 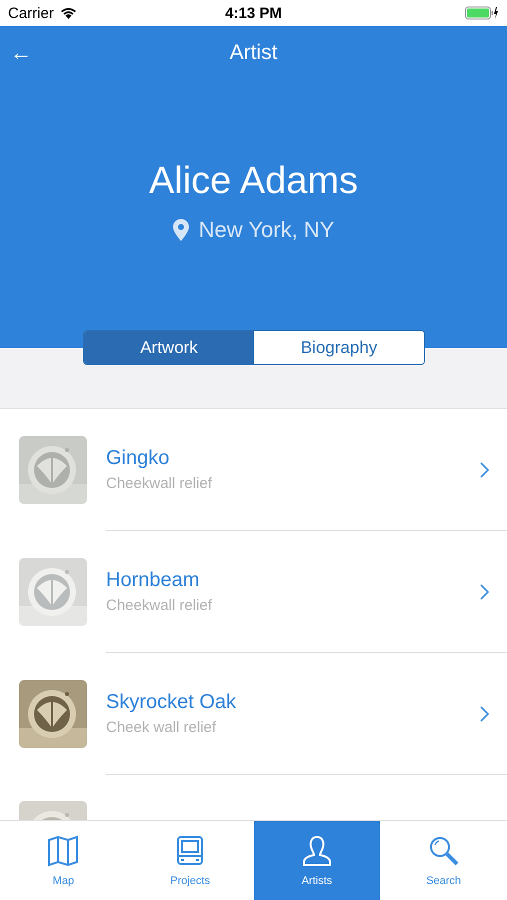 I want to click on artwork-row: Skyrocket Oak Cheek wall relief, so click(x=253, y=714).